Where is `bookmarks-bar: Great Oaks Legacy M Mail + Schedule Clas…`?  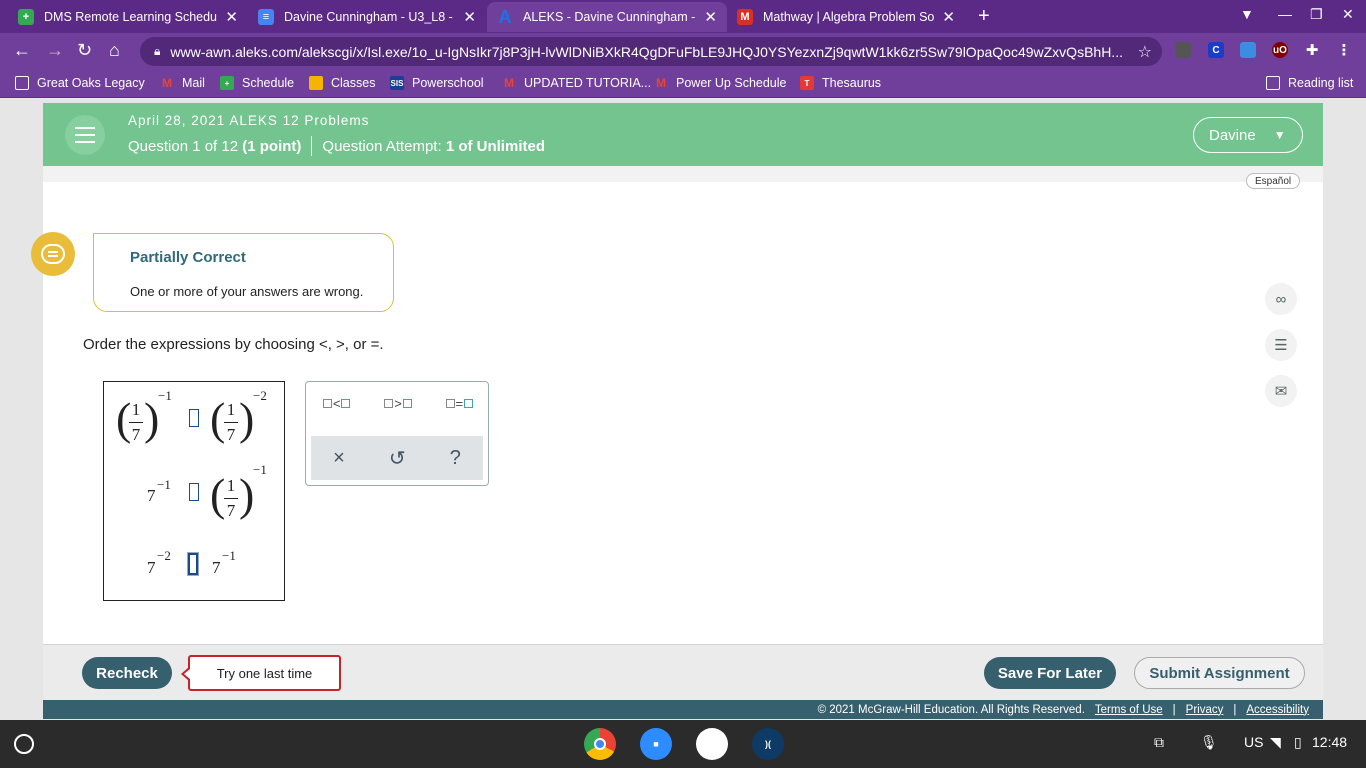 bookmarks-bar: Great Oaks Legacy M Mail + Schedule Clas… is located at coordinates (683, 84).